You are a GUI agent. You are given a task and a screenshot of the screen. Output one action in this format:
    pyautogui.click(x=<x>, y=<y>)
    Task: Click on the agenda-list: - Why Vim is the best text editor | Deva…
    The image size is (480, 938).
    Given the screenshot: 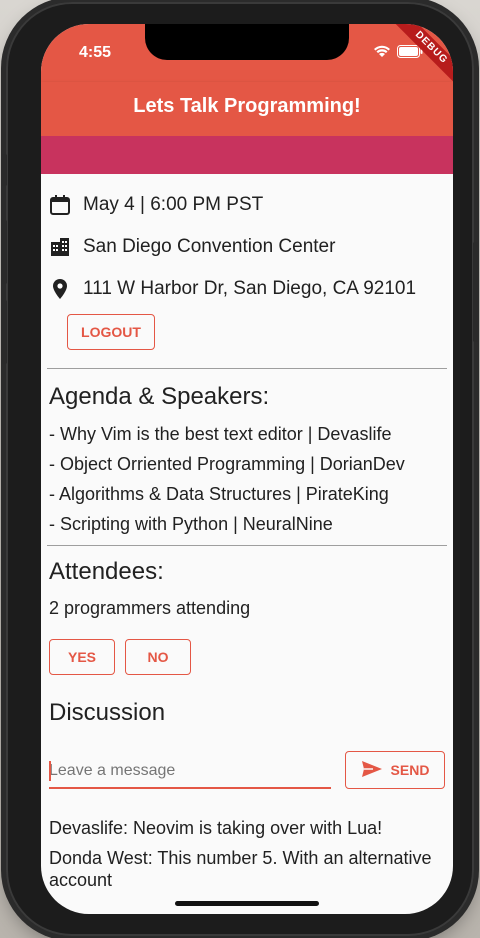 What is the action you would take?
    pyautogui.click(x=247, y=479)
    